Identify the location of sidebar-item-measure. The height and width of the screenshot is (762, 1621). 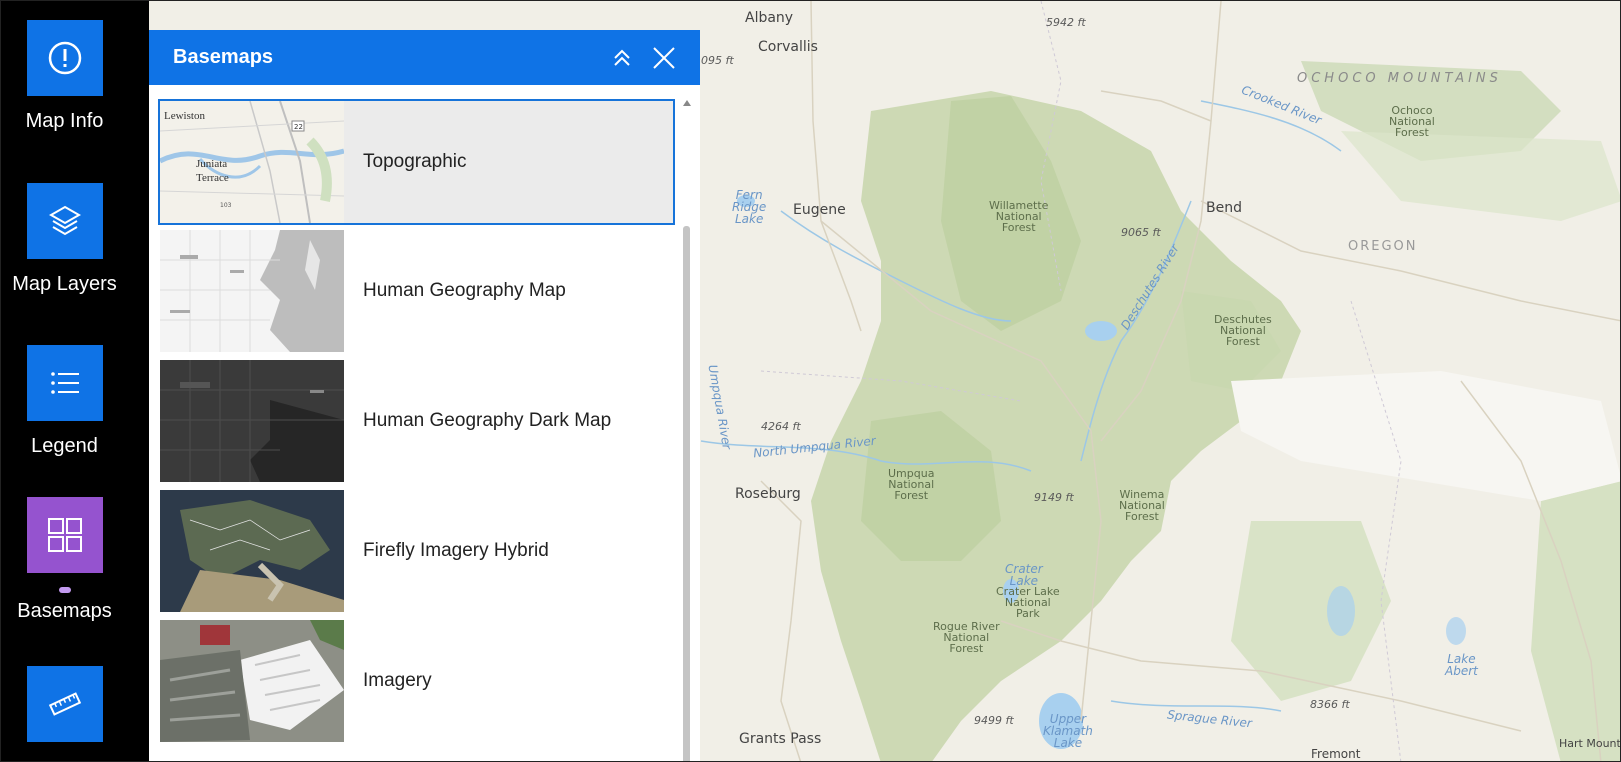
(64, 704).